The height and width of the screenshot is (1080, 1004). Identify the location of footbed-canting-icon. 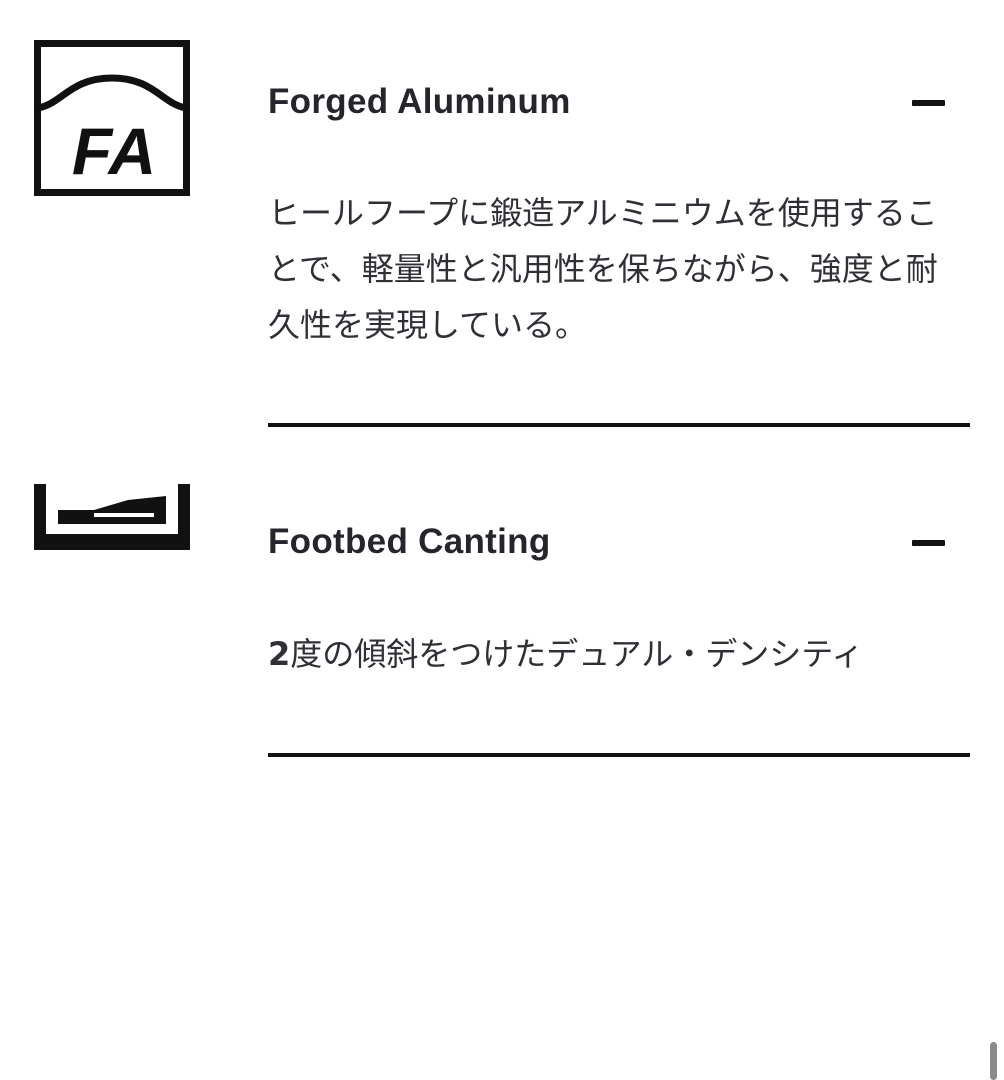
(112, 517).